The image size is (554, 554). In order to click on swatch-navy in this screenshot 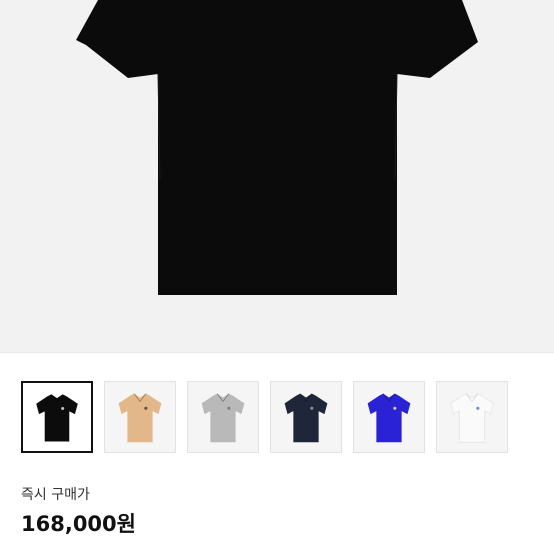, I will do `click(306, 417)`.